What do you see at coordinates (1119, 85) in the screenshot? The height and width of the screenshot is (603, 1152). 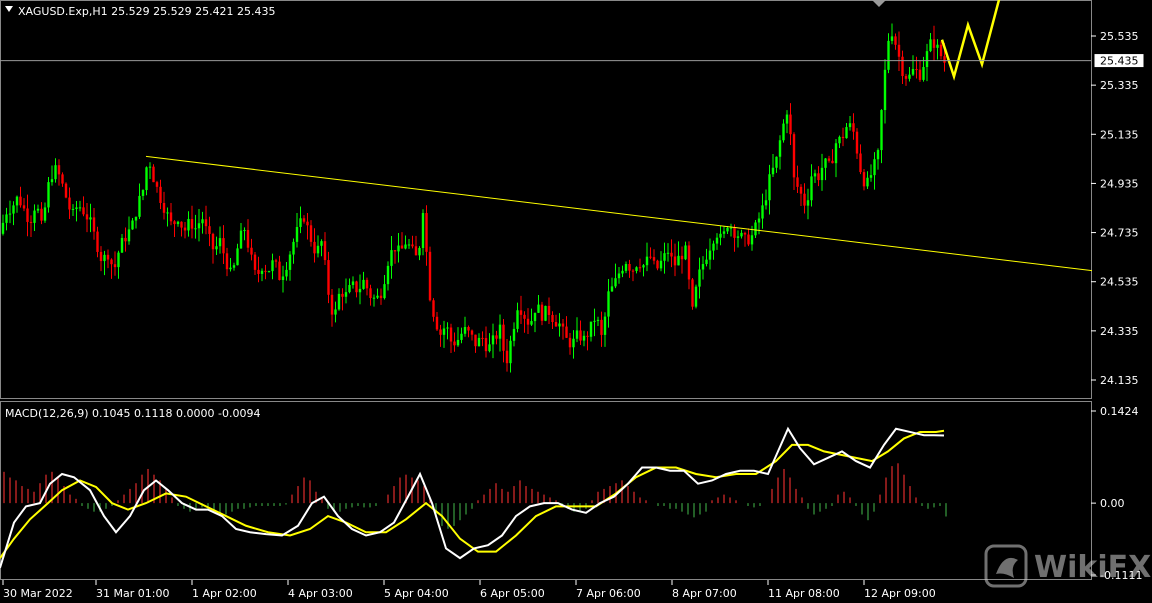 I see `price-tick-label: 25.335` at bounding box center [1119, 85].